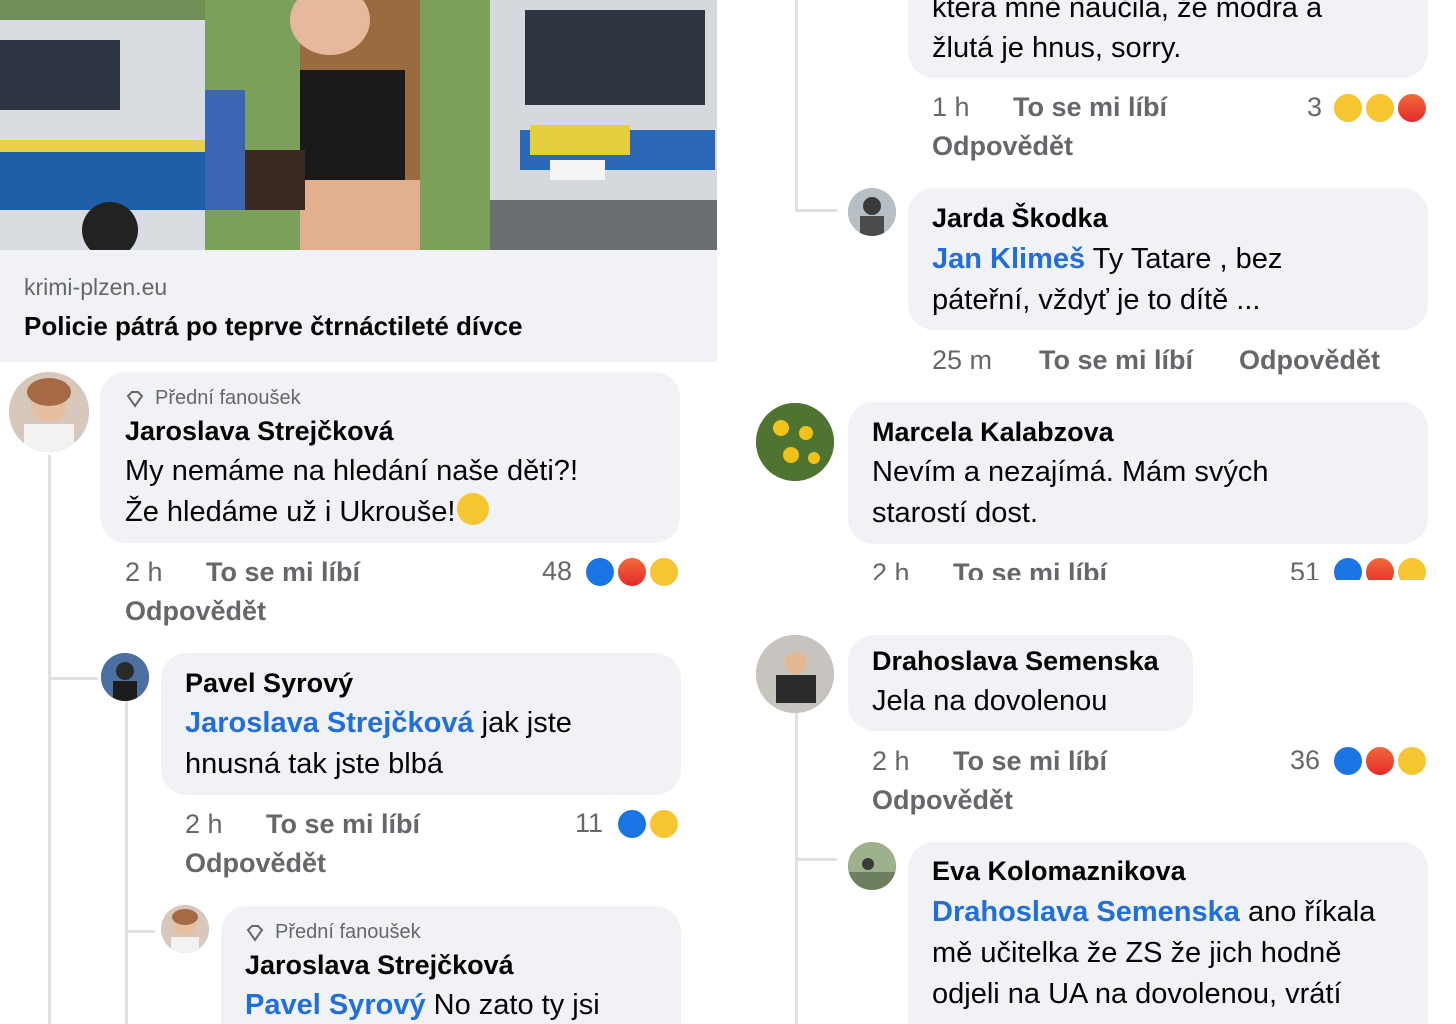 Image resolution: width=1456 pixels, height=1024 pixels. What do you see at coordinates (951, 107) in the screenshot?
I see `comment-time: 1 h` at bounding box center [951, 107].